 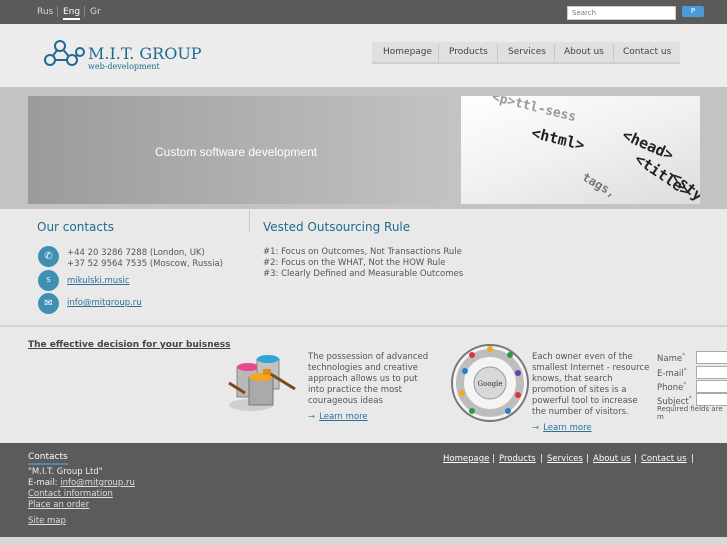 I want to click on logo-subtitle: web-development, so click(x=124, y=66).